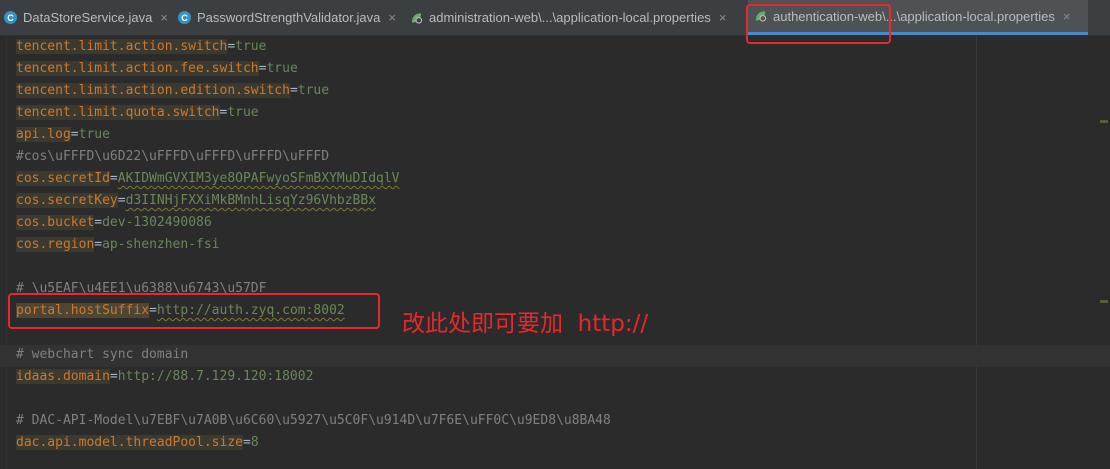  I want to click on code-line: tencent.limit.quota.switch=true, so click(137, 113).